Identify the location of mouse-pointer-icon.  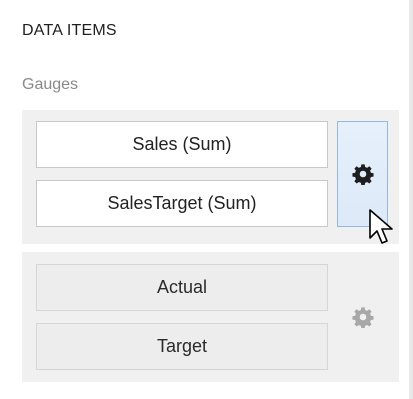
(382, 228).